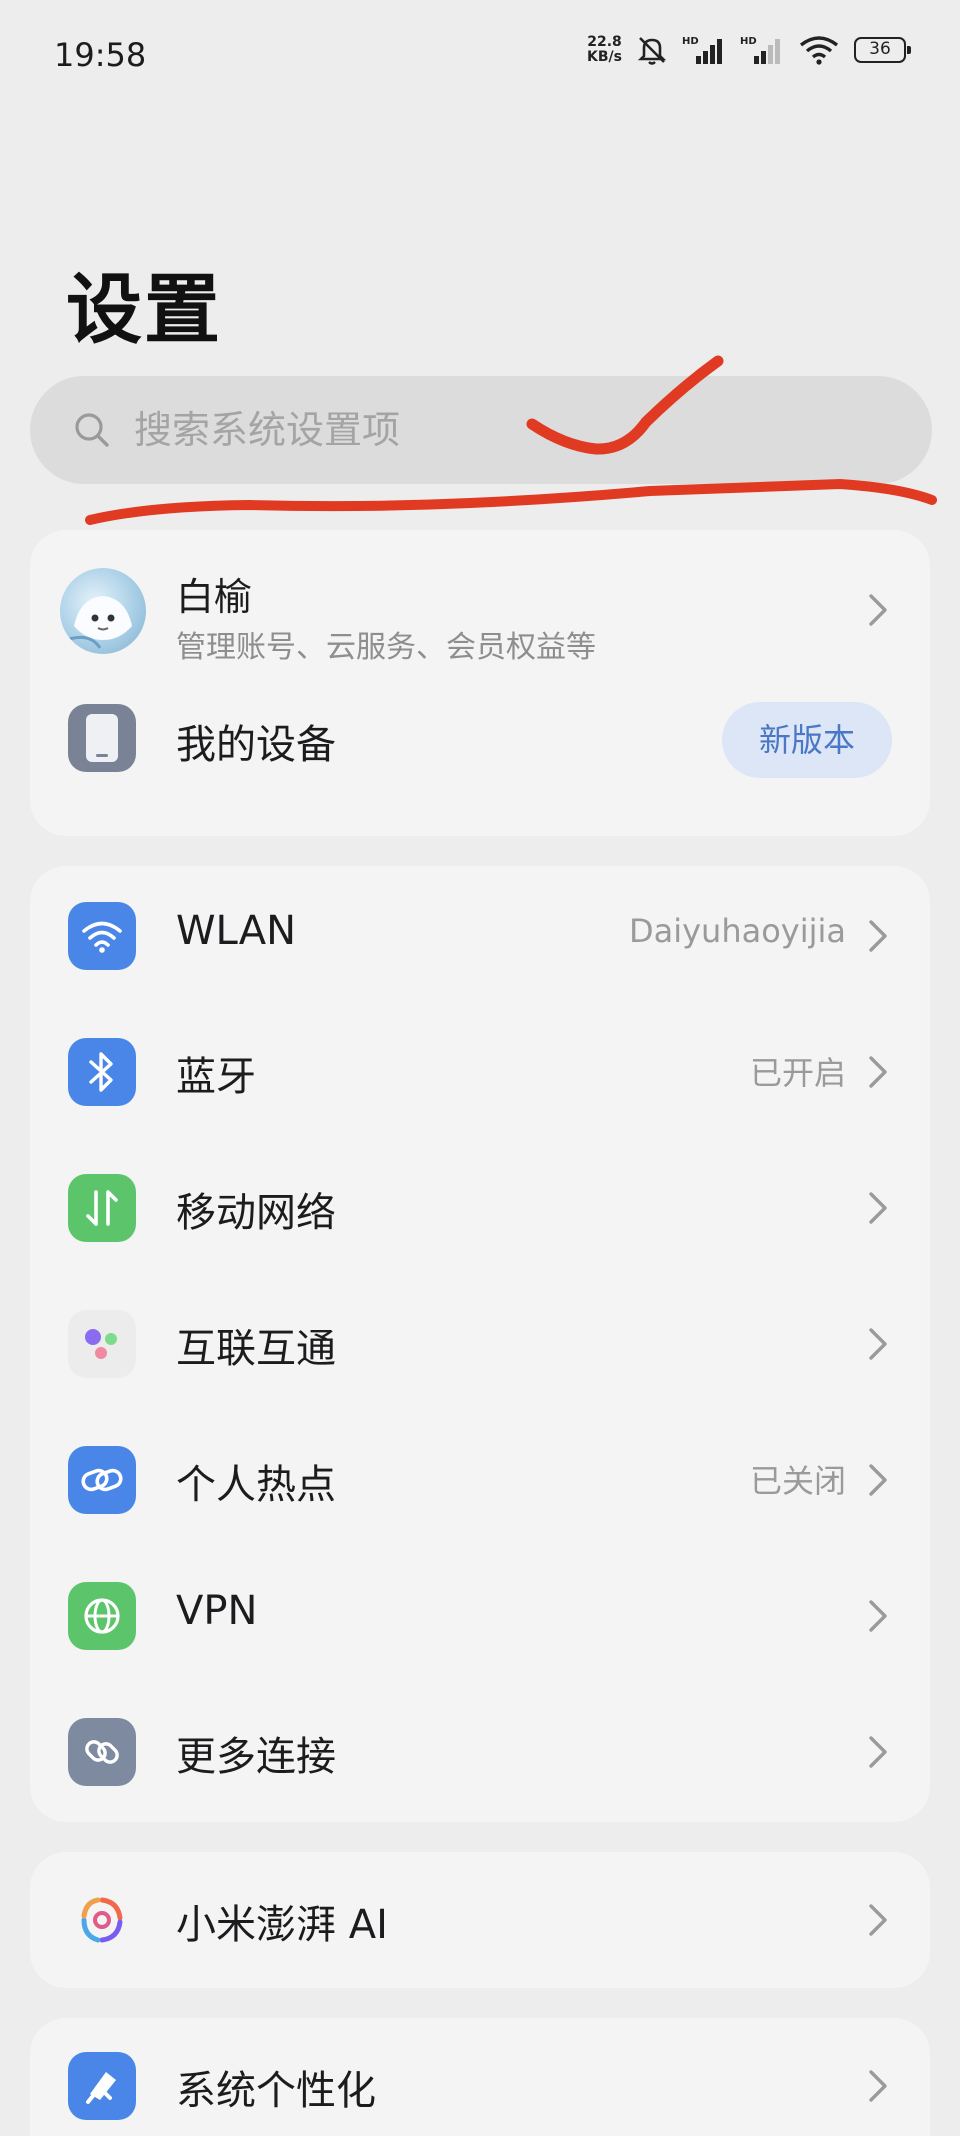 This screenshot has width=960, height=2136. I want to click on hyperai-label: 小米澎湃 AI, so click(282, 1925).